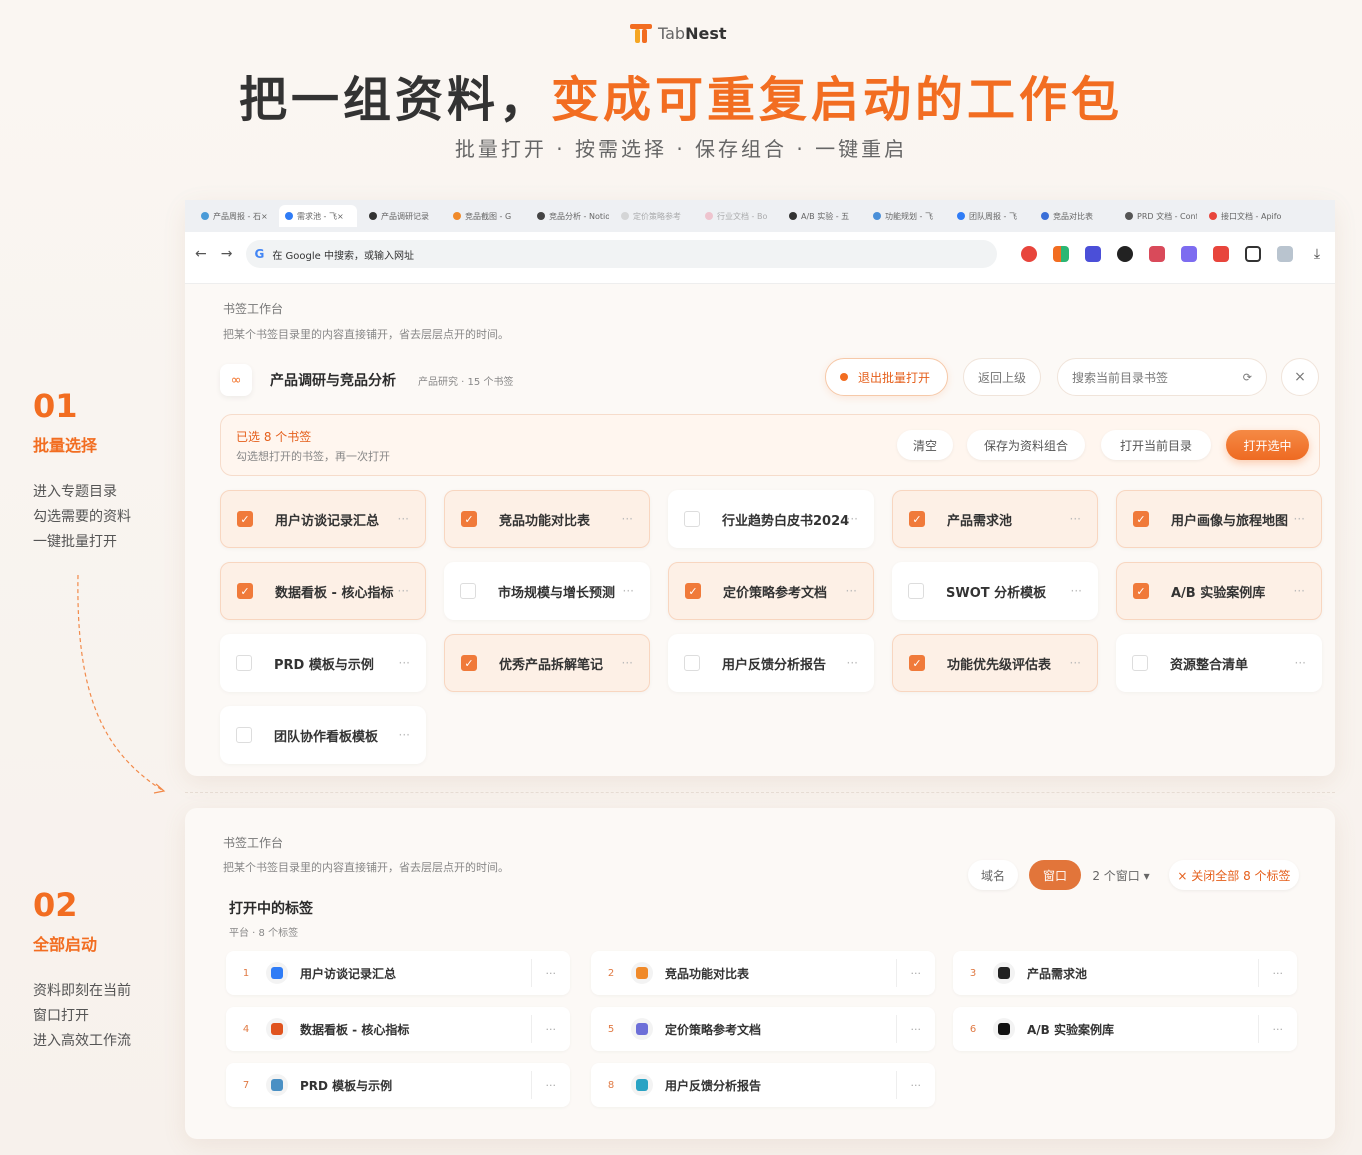  I want to click on bookmark-card: ✓ 功能优先级评估表 ···, so click(995, 663).